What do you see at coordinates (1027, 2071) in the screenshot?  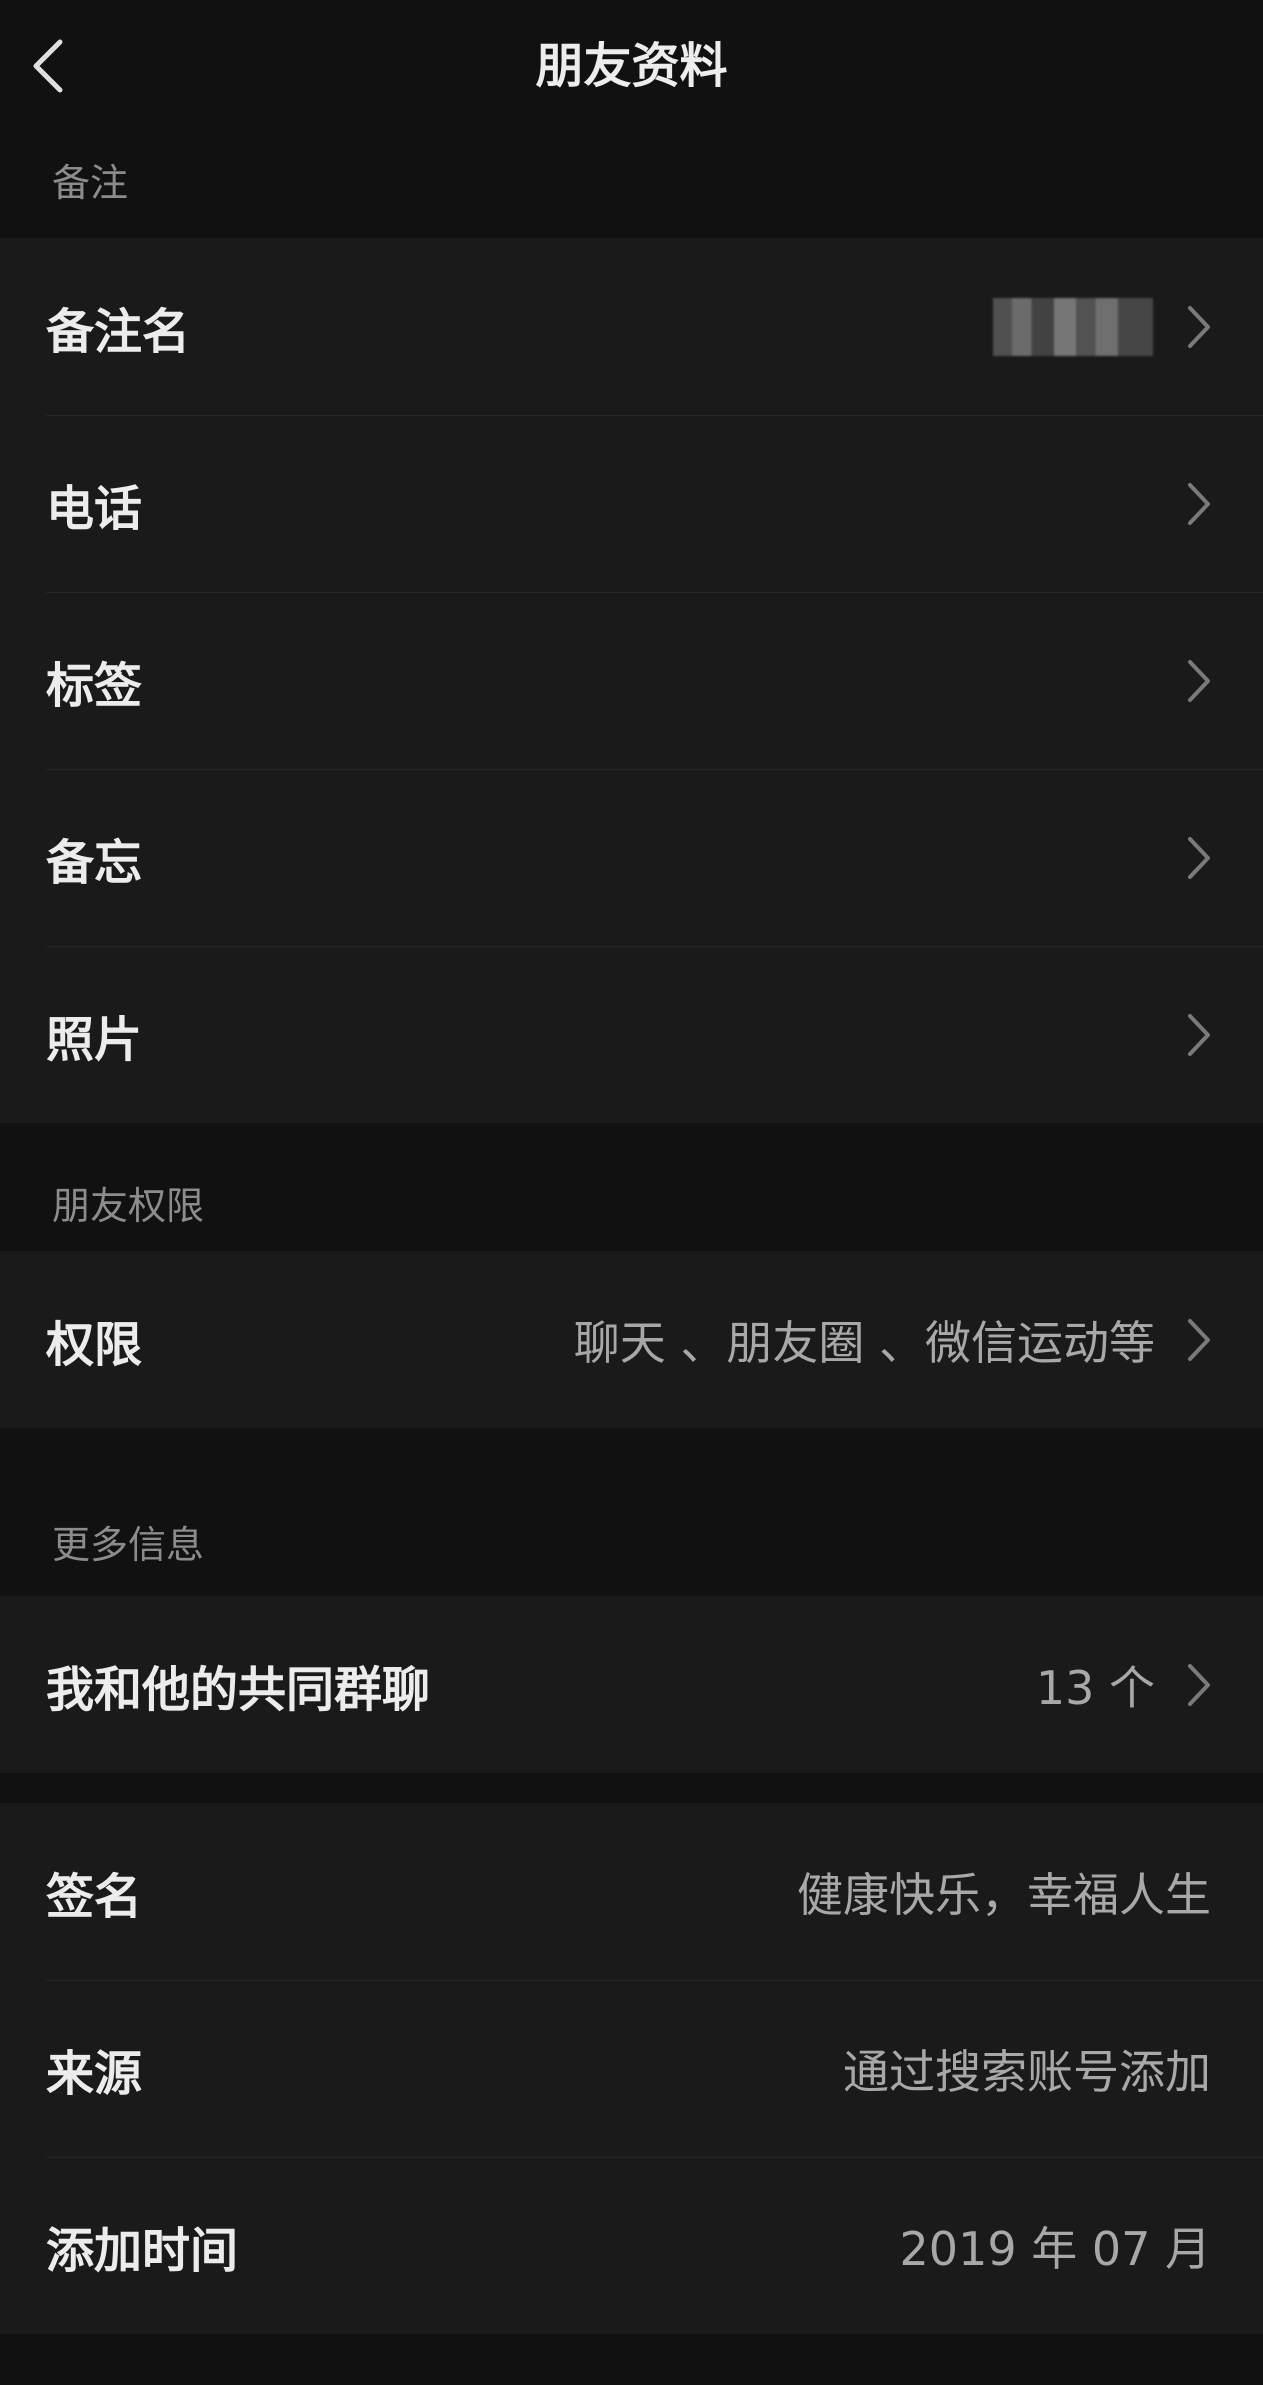 I see `row-value: 通过搜索账号添加` at bounding box center [1027, 2071].